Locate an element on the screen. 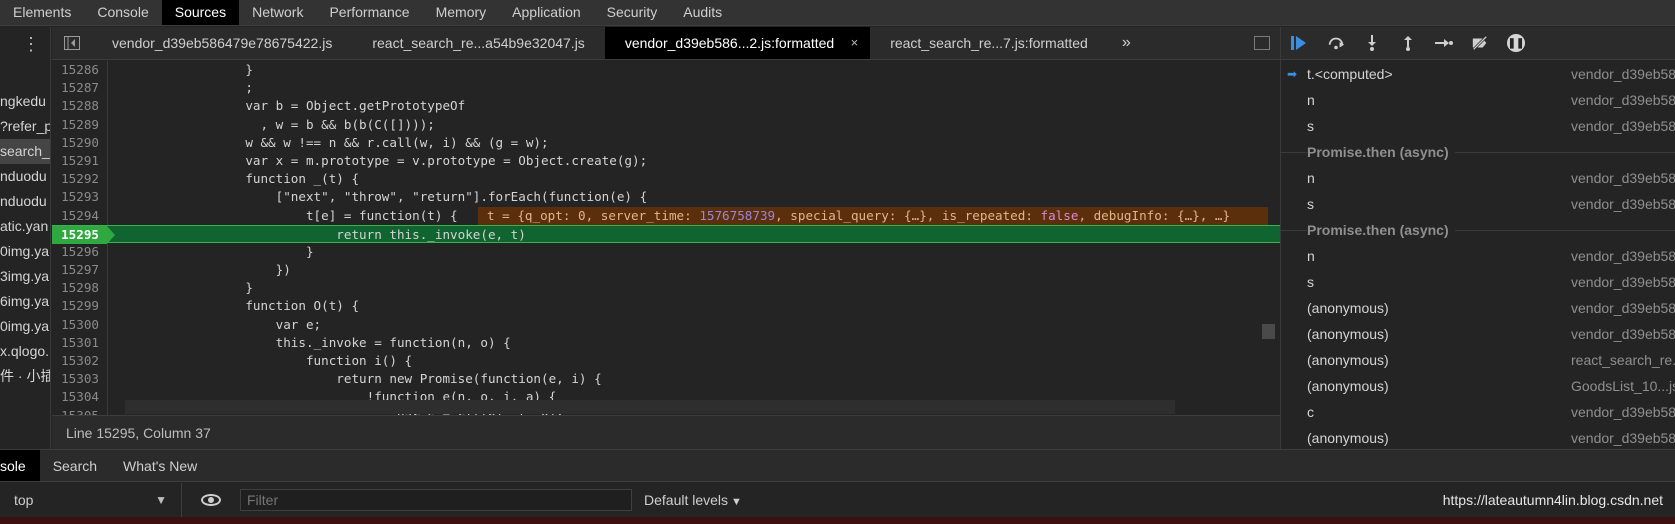  tab-audits: Audits is located at coordinates (702, 12).